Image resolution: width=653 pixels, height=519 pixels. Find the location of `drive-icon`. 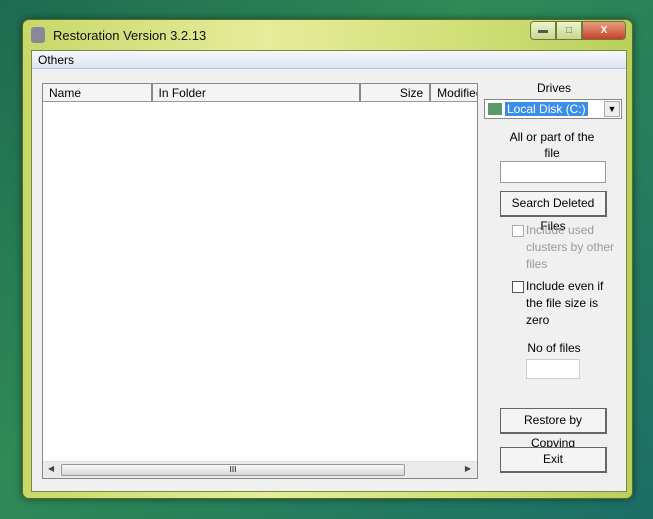

drive-icon is located at coordinates (495, 109).